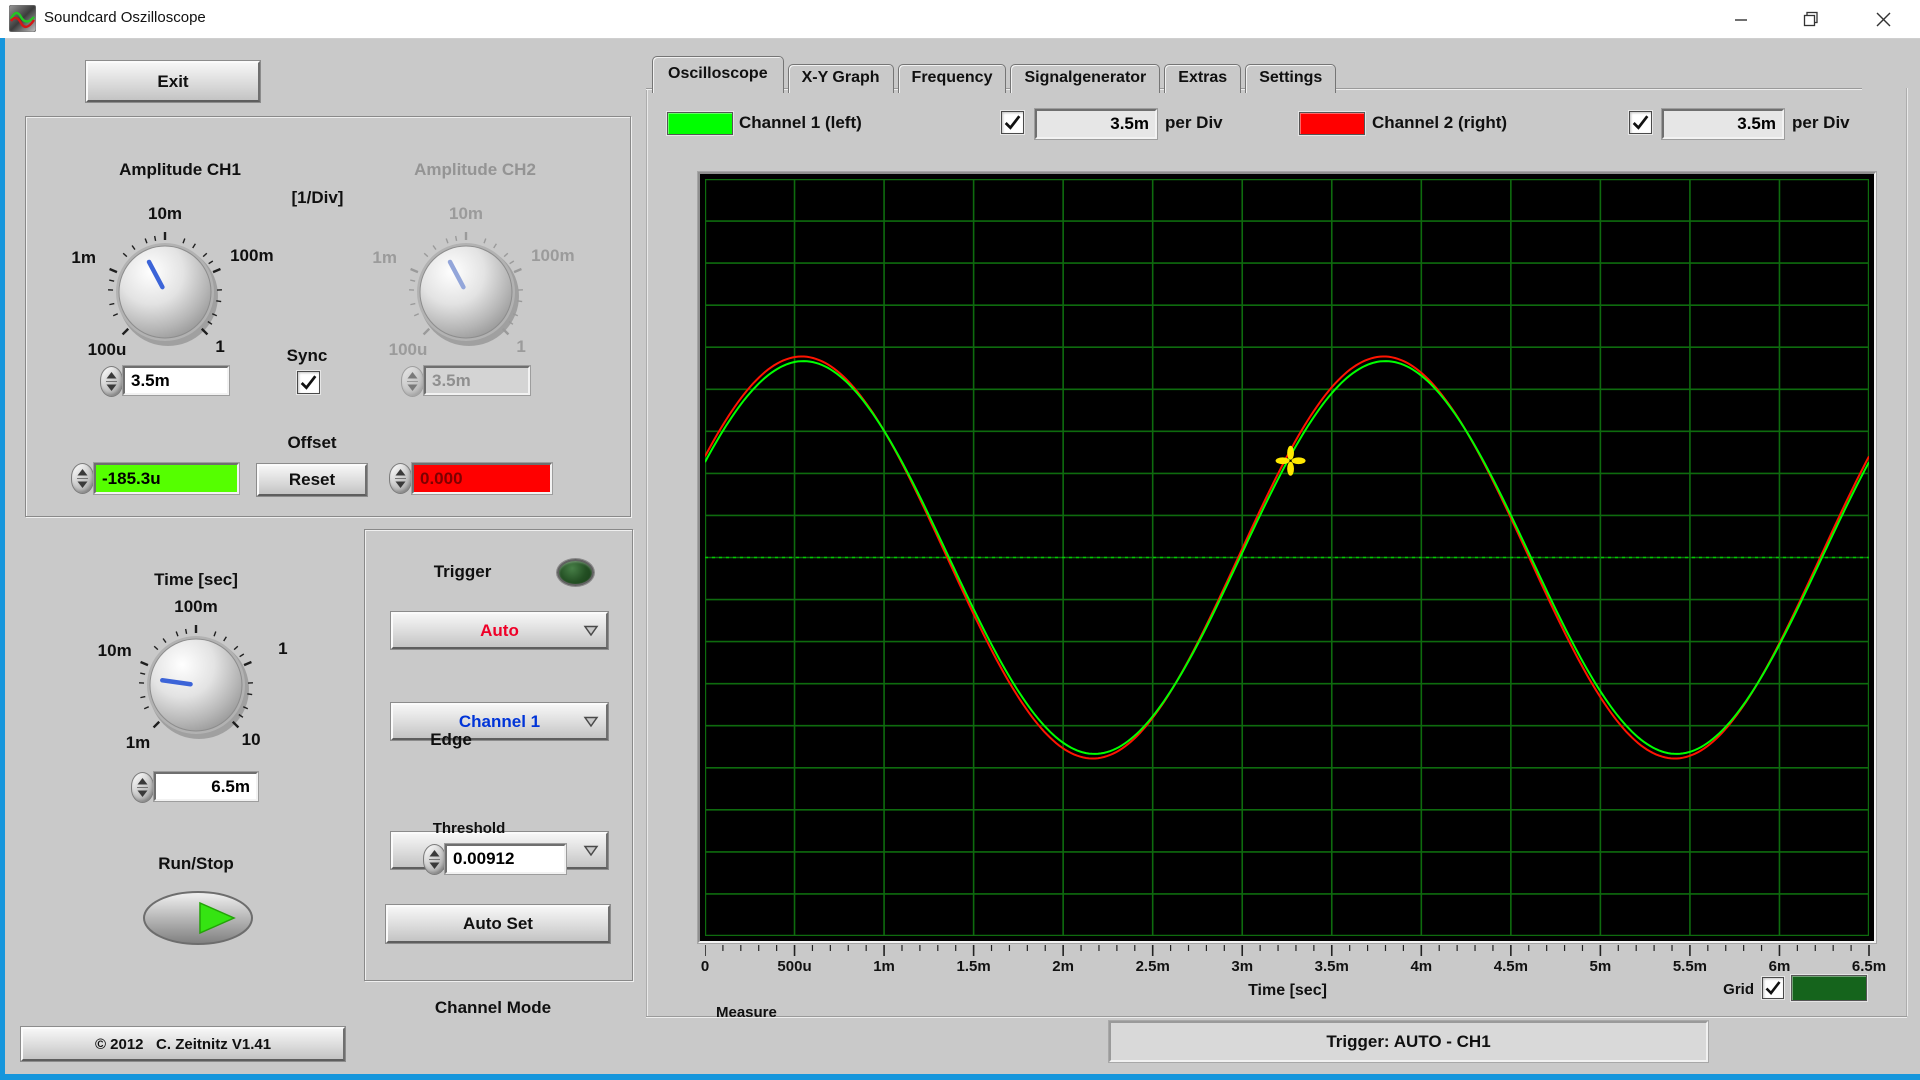  I want to click on channel1-per-div-label: per Div, so click(1194, 122).